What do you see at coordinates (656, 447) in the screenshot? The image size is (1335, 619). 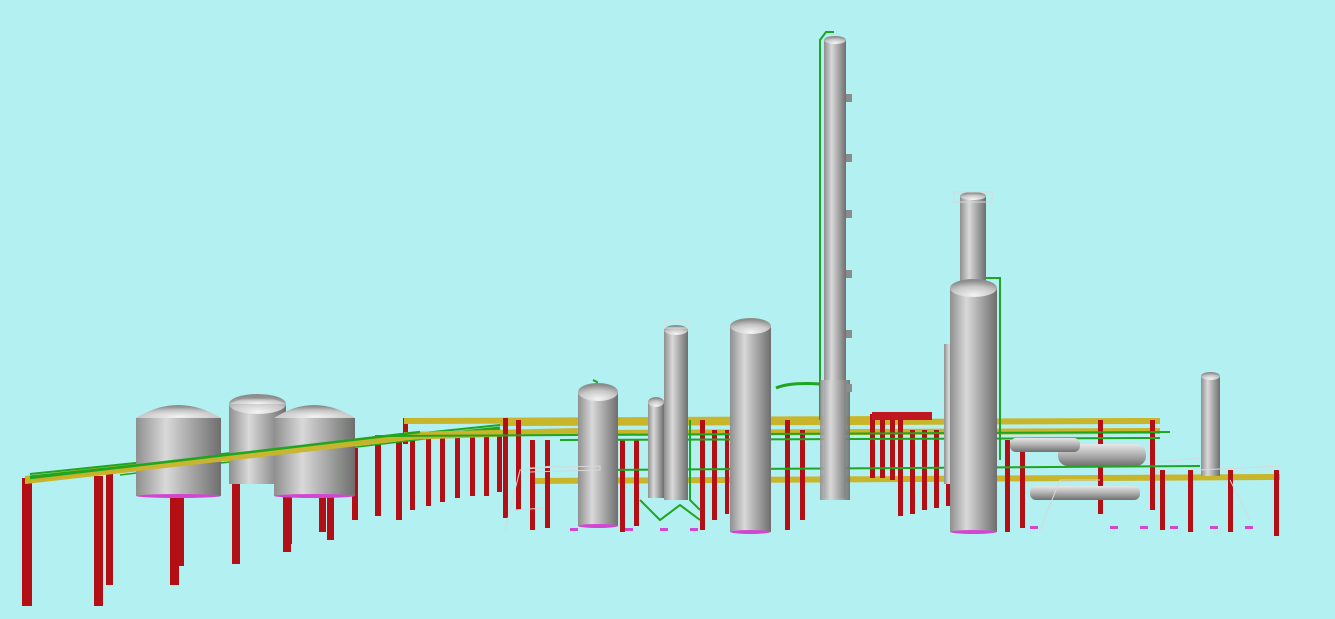 I see `vessel-small-column` at bounding box center [656, 447].